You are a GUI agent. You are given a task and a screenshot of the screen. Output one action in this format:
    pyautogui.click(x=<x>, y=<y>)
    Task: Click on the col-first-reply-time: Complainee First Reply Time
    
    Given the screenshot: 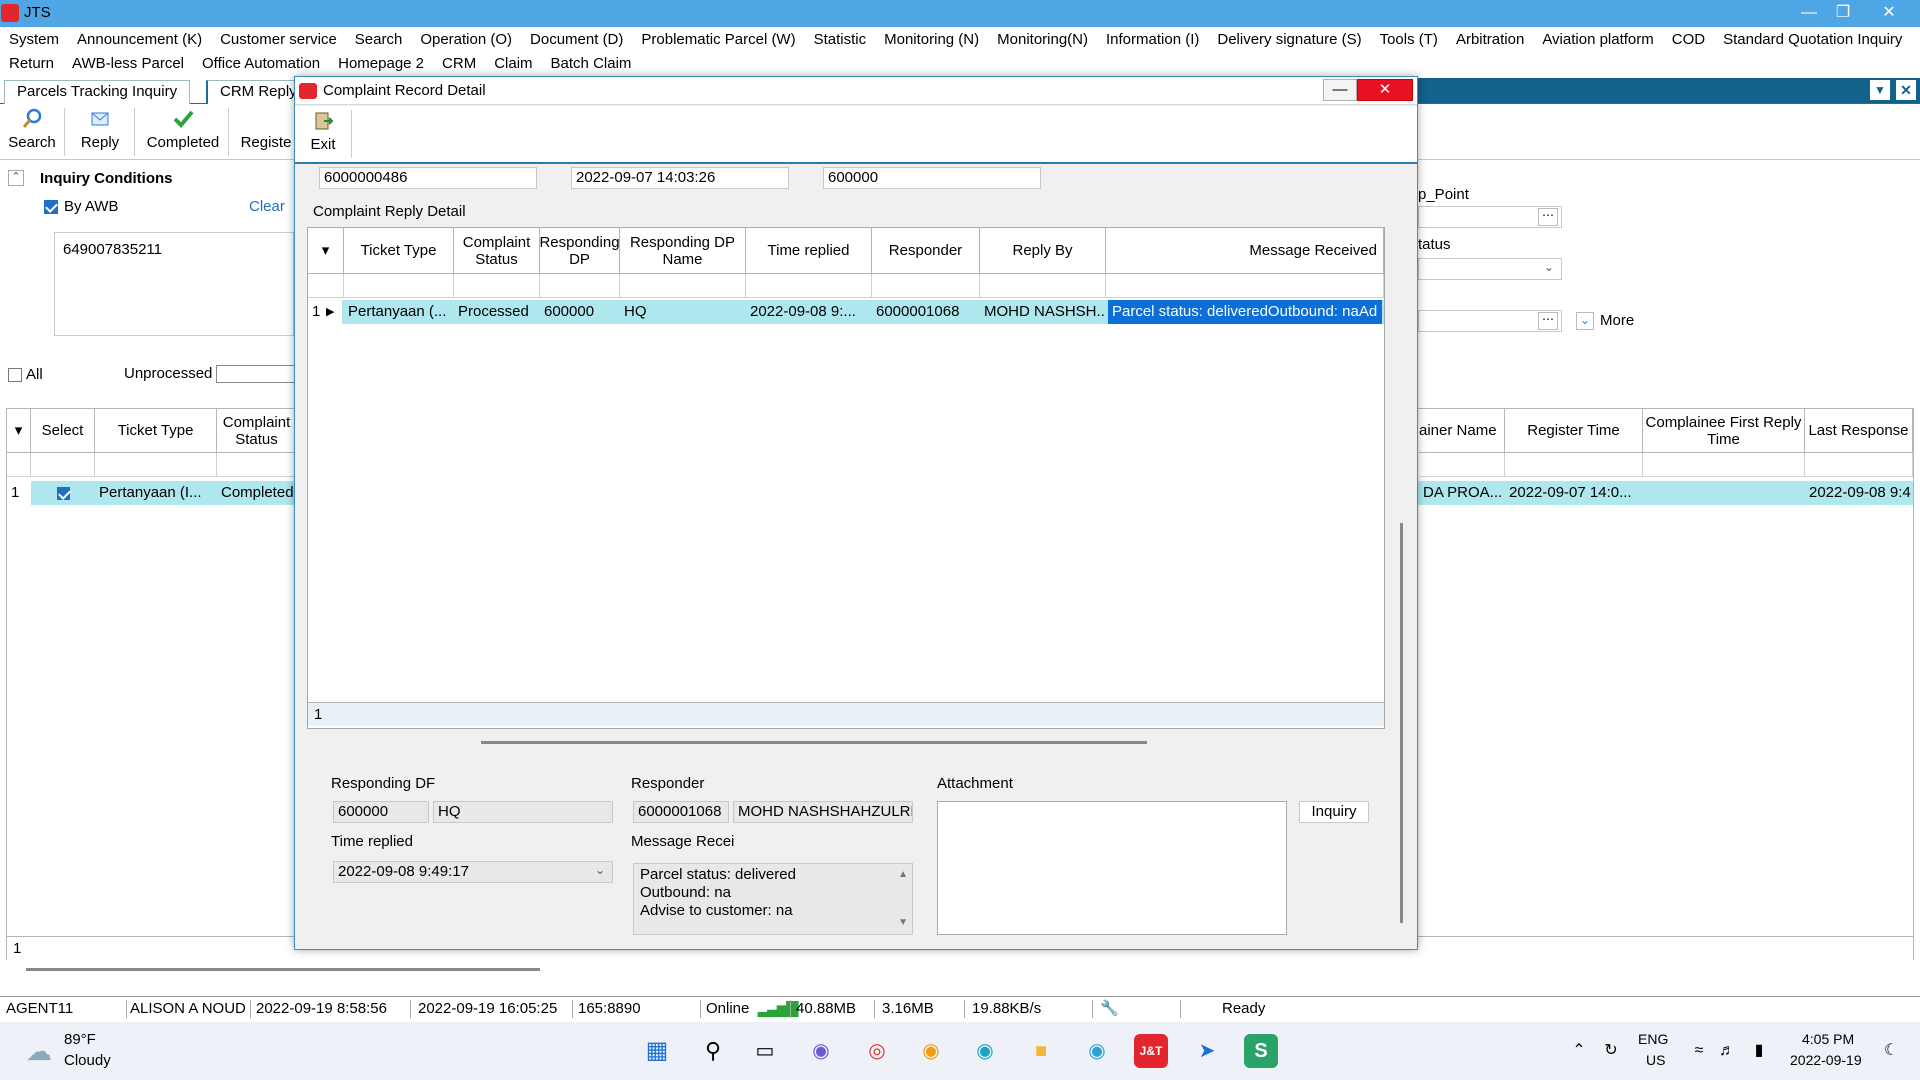 What is the action you would take?
    pyautogui.click(x=1724, y=431)
    